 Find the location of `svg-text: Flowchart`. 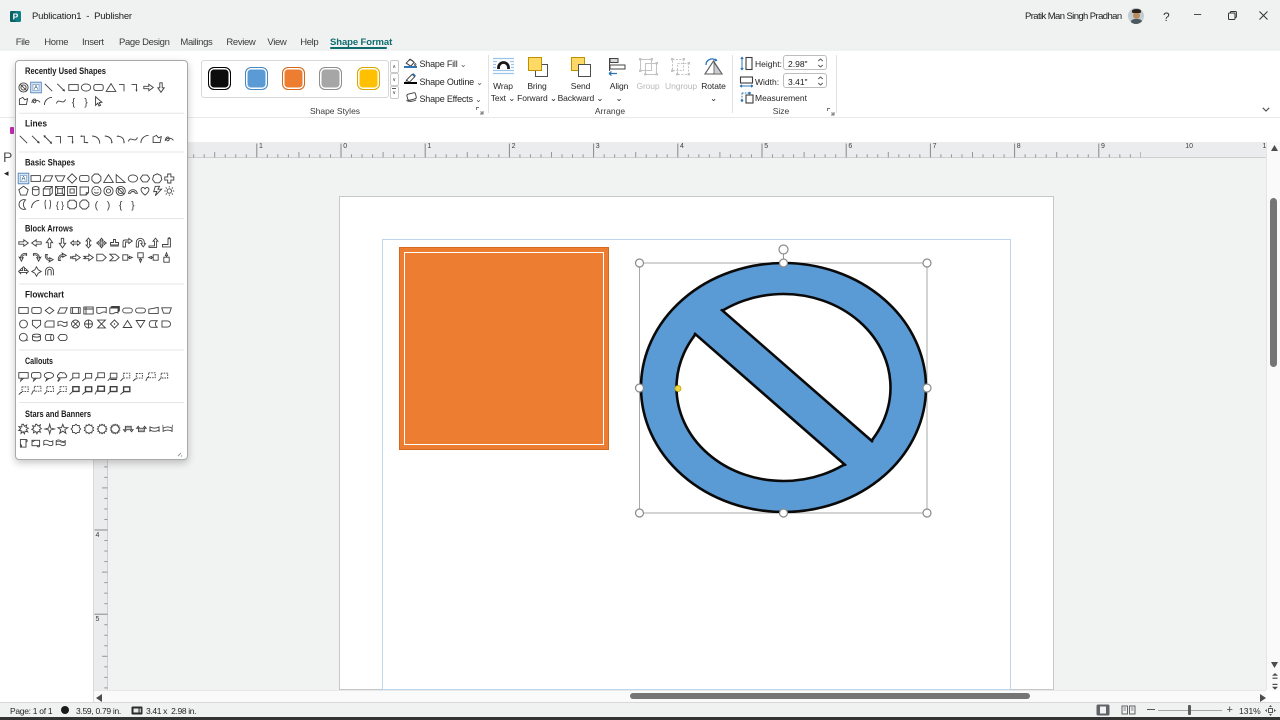

svg-text: Flowchart is located at coordinates (45, 294).